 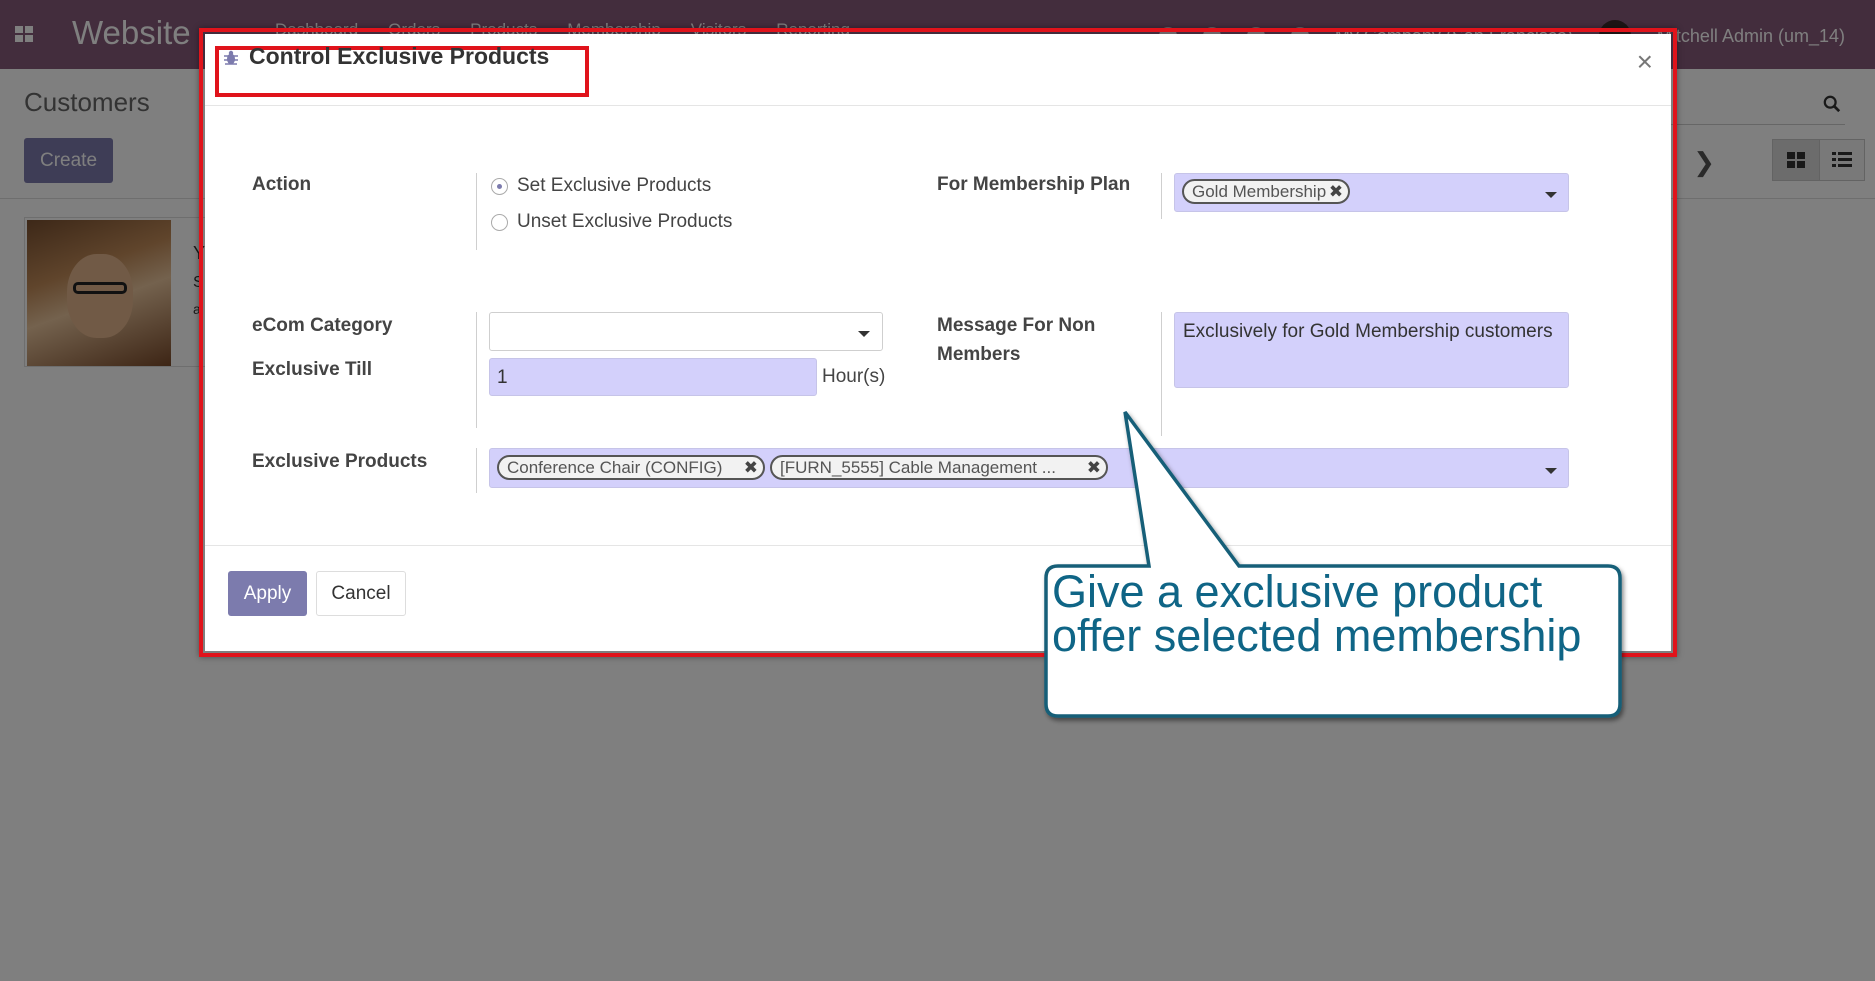 What do you see at coordinates (1161, 196) in the screenshot?
I see `membership-separator` at bounding box center [1161, 196].